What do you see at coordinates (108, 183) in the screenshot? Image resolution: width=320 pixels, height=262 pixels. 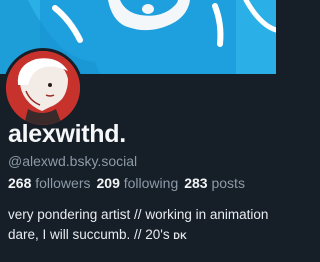 I see `following-count: 209` at bounding box center [108, 183].